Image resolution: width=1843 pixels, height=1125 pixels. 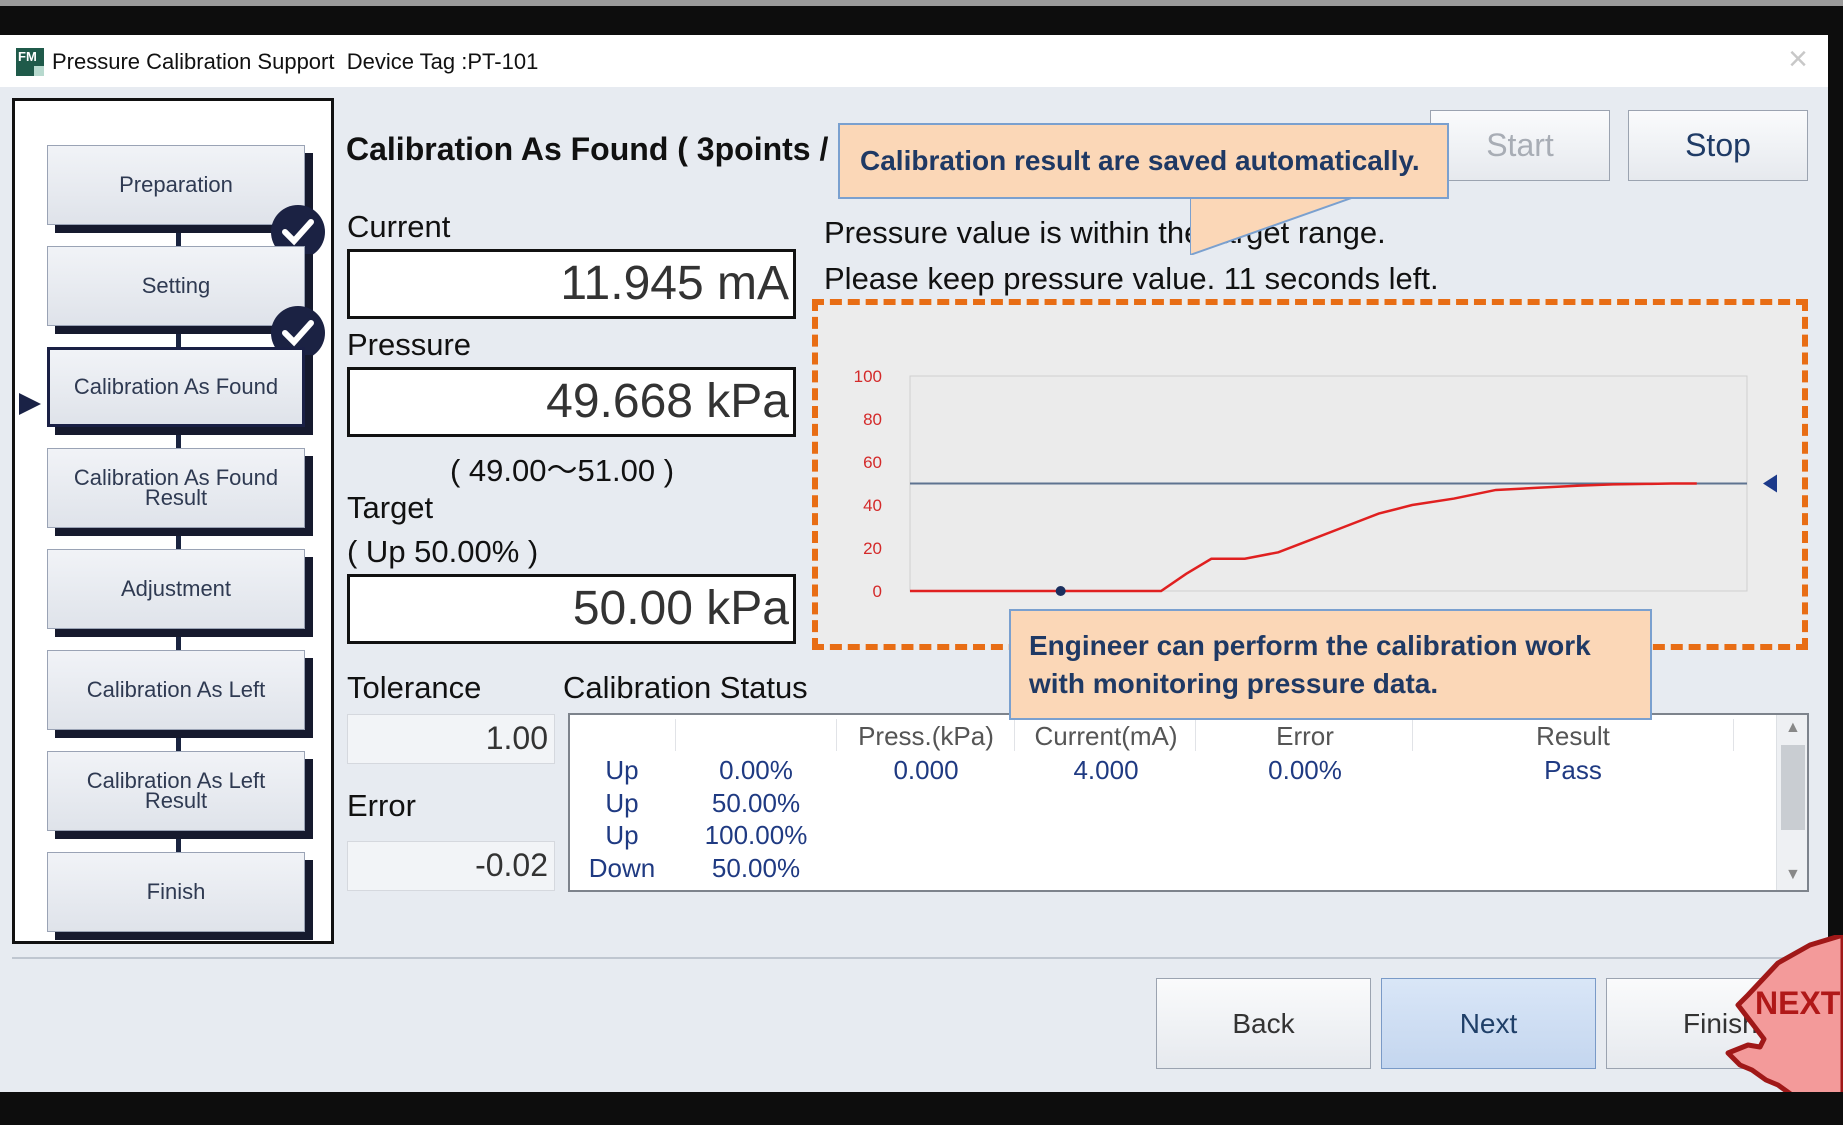 I want to click on close-icon: ×, so click(x=1798, y=59).